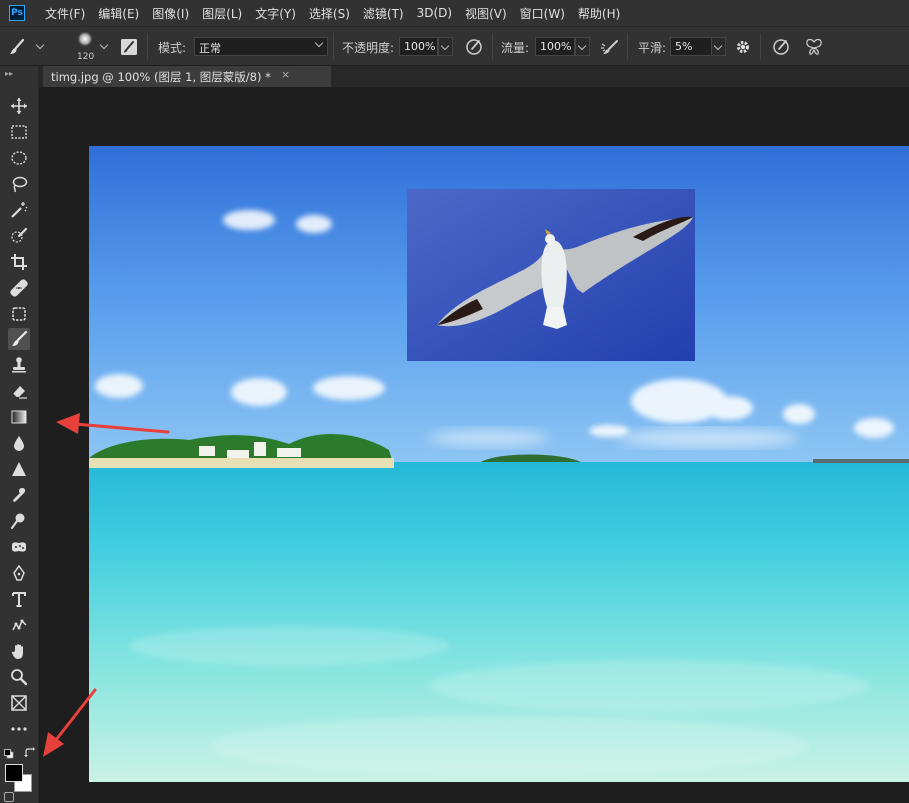 This screenshot has height=803, width=909. Describe the element at coordinates (261, 46) in the screenshot. I see `mode-select: 正常` at that location.